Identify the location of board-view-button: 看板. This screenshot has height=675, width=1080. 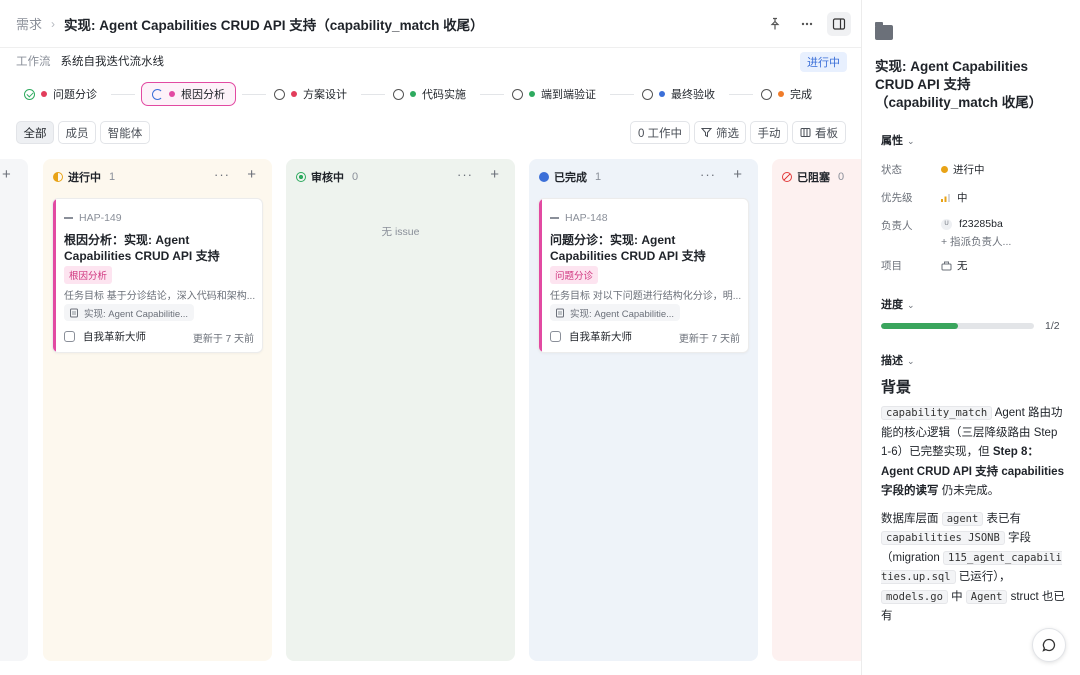
(819, 132).